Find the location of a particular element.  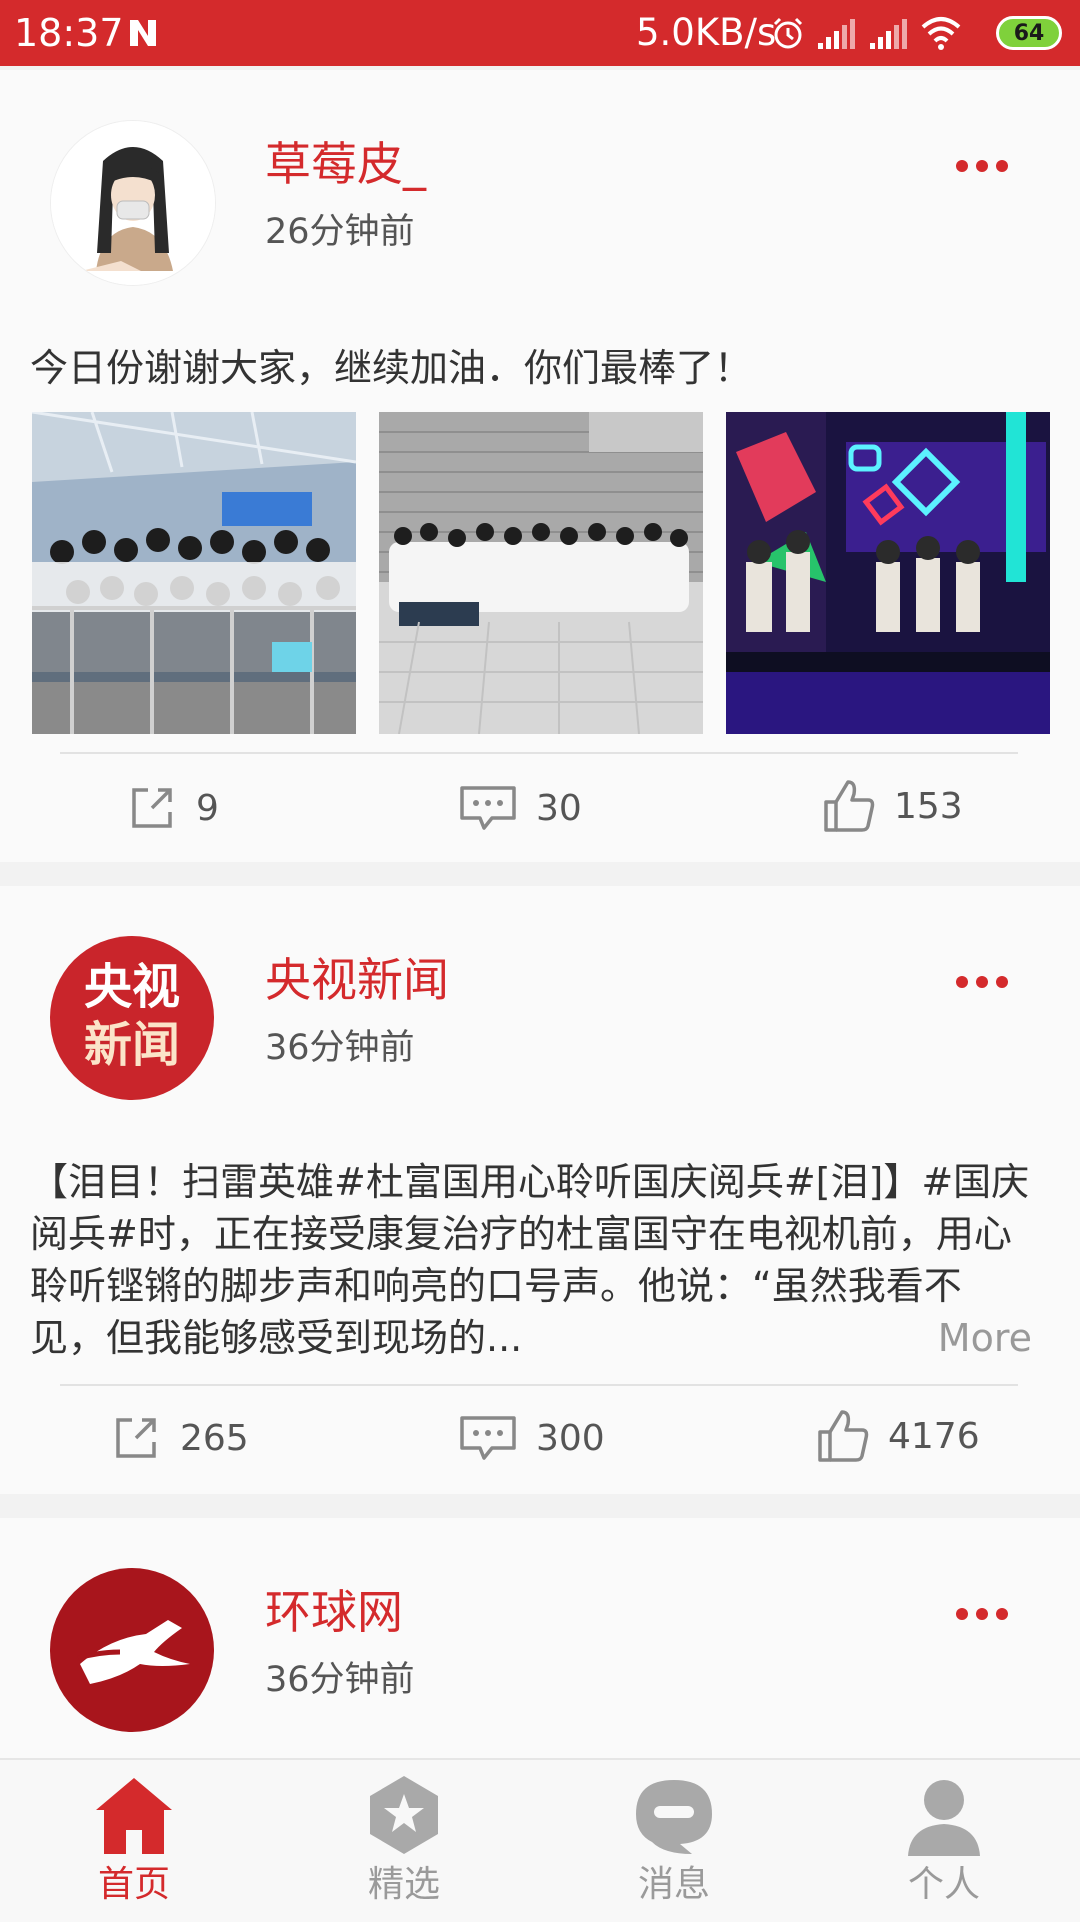

status-time: 18:37 is located at coordinates (69, 33).